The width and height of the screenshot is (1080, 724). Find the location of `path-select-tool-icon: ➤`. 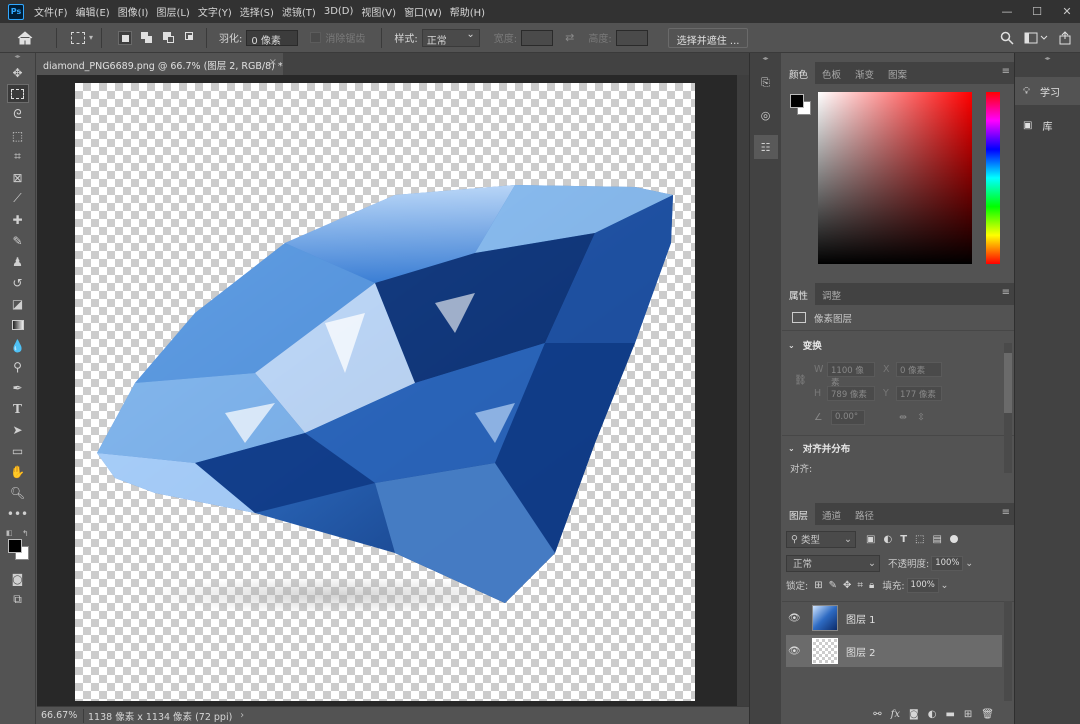

path-select-tool-icon: ➤ is located at coordinates (18, 429).